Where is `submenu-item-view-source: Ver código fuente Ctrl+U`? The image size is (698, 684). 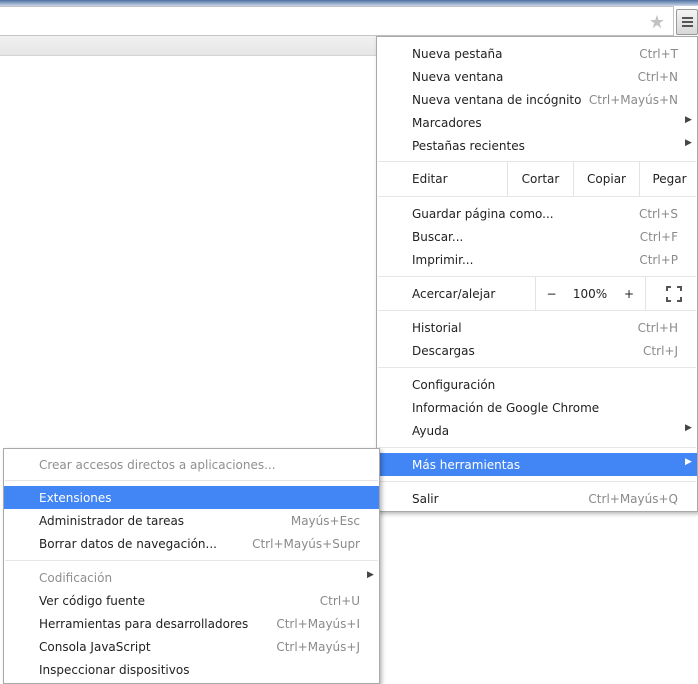
submenu-item-view-source: Ver código fuente Ctrl+U is located at coordinates (191, 600).